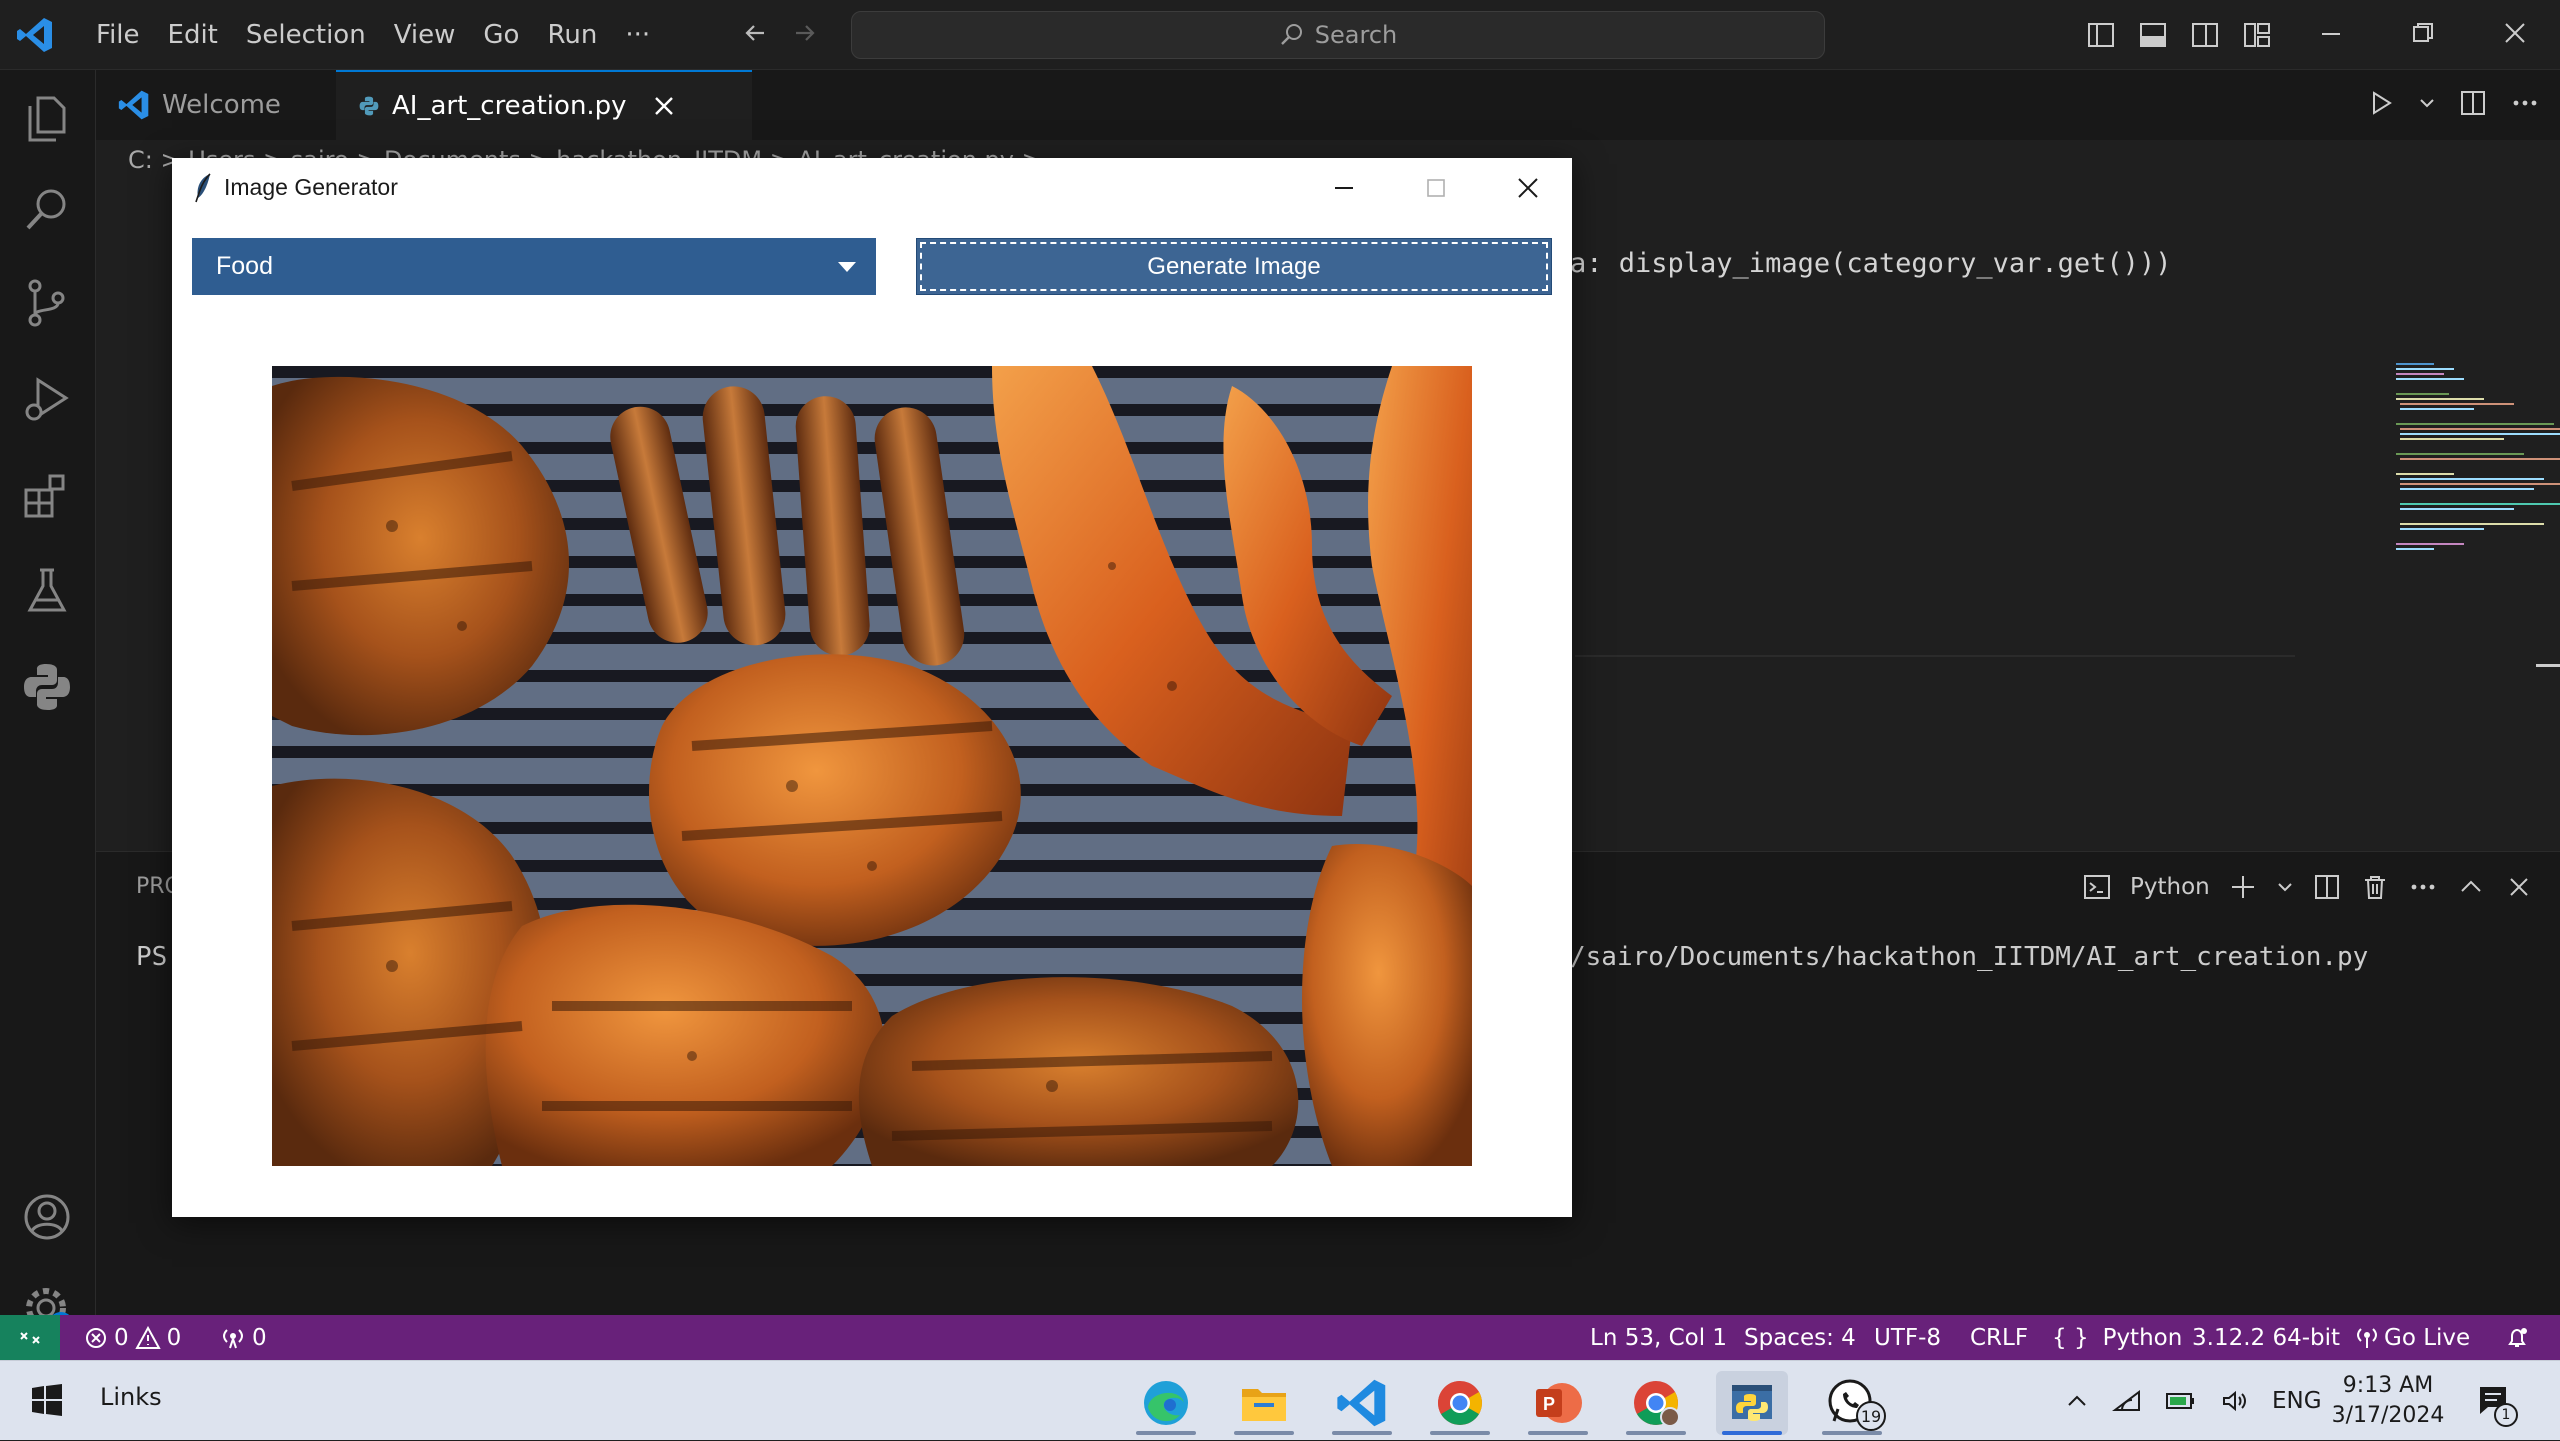 The width and height of the screenshot is (2560, 1441). I want to click on powerpoint-icon: P, so click(1558, 1403).